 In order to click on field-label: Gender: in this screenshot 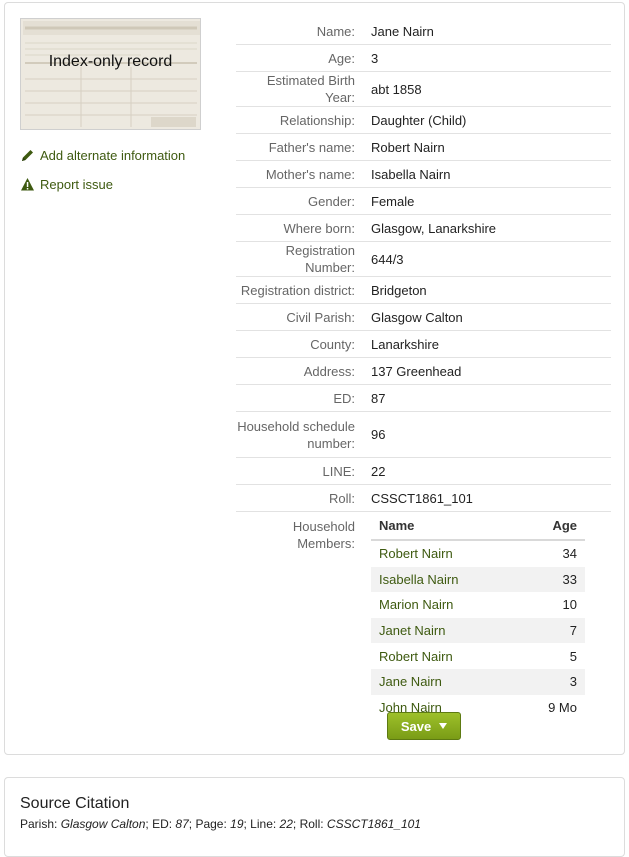, I will do `click(331, 201)`.